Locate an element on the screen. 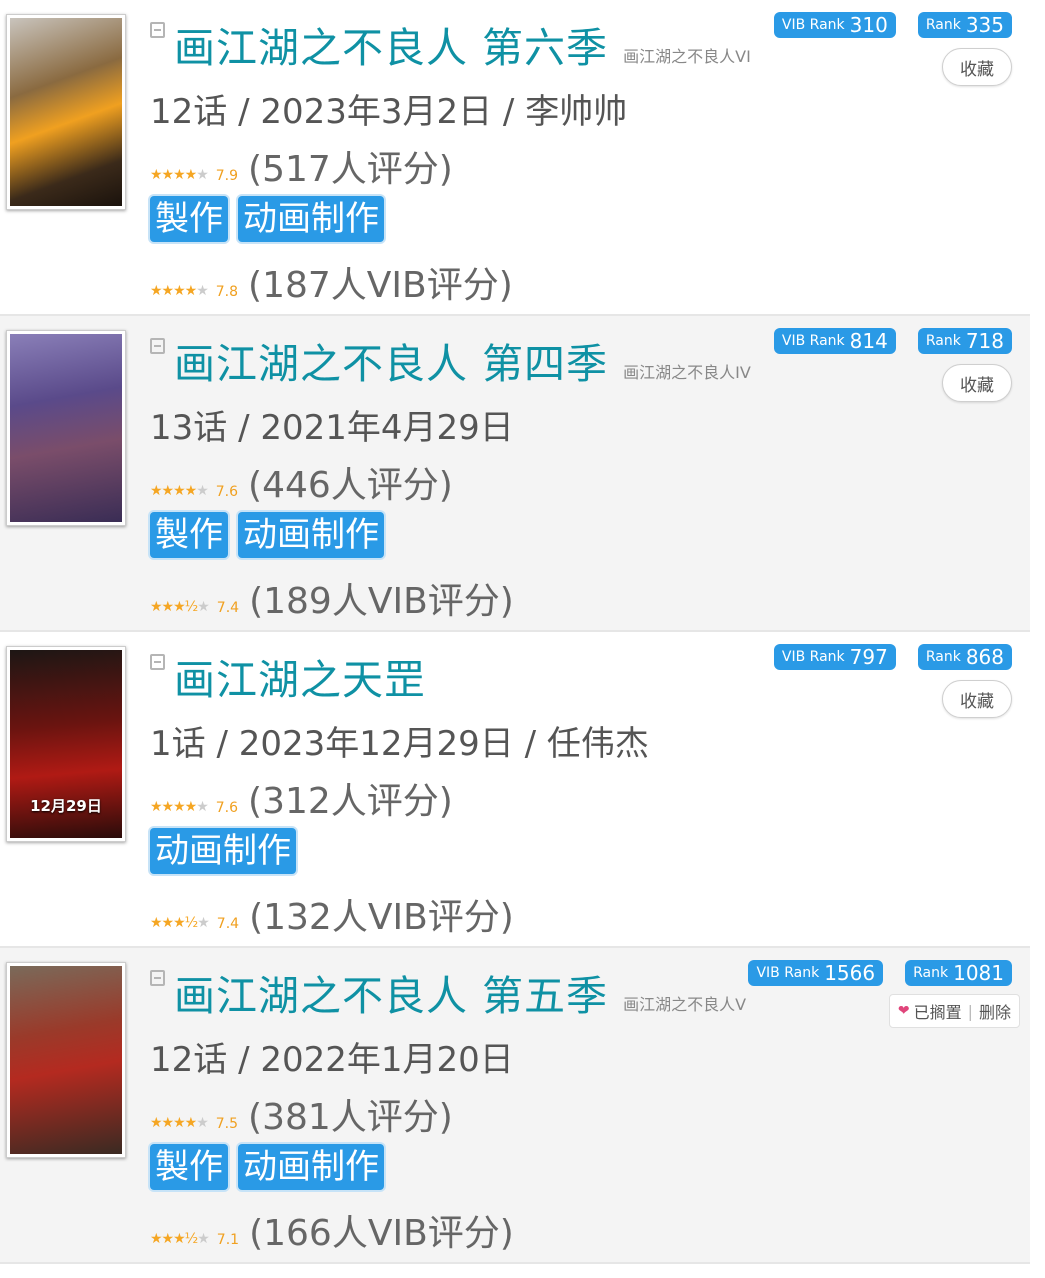 The image size is (1045, 1278). item-title: 画江湖之不良人 第五季 is located at coordinates (391, 996).